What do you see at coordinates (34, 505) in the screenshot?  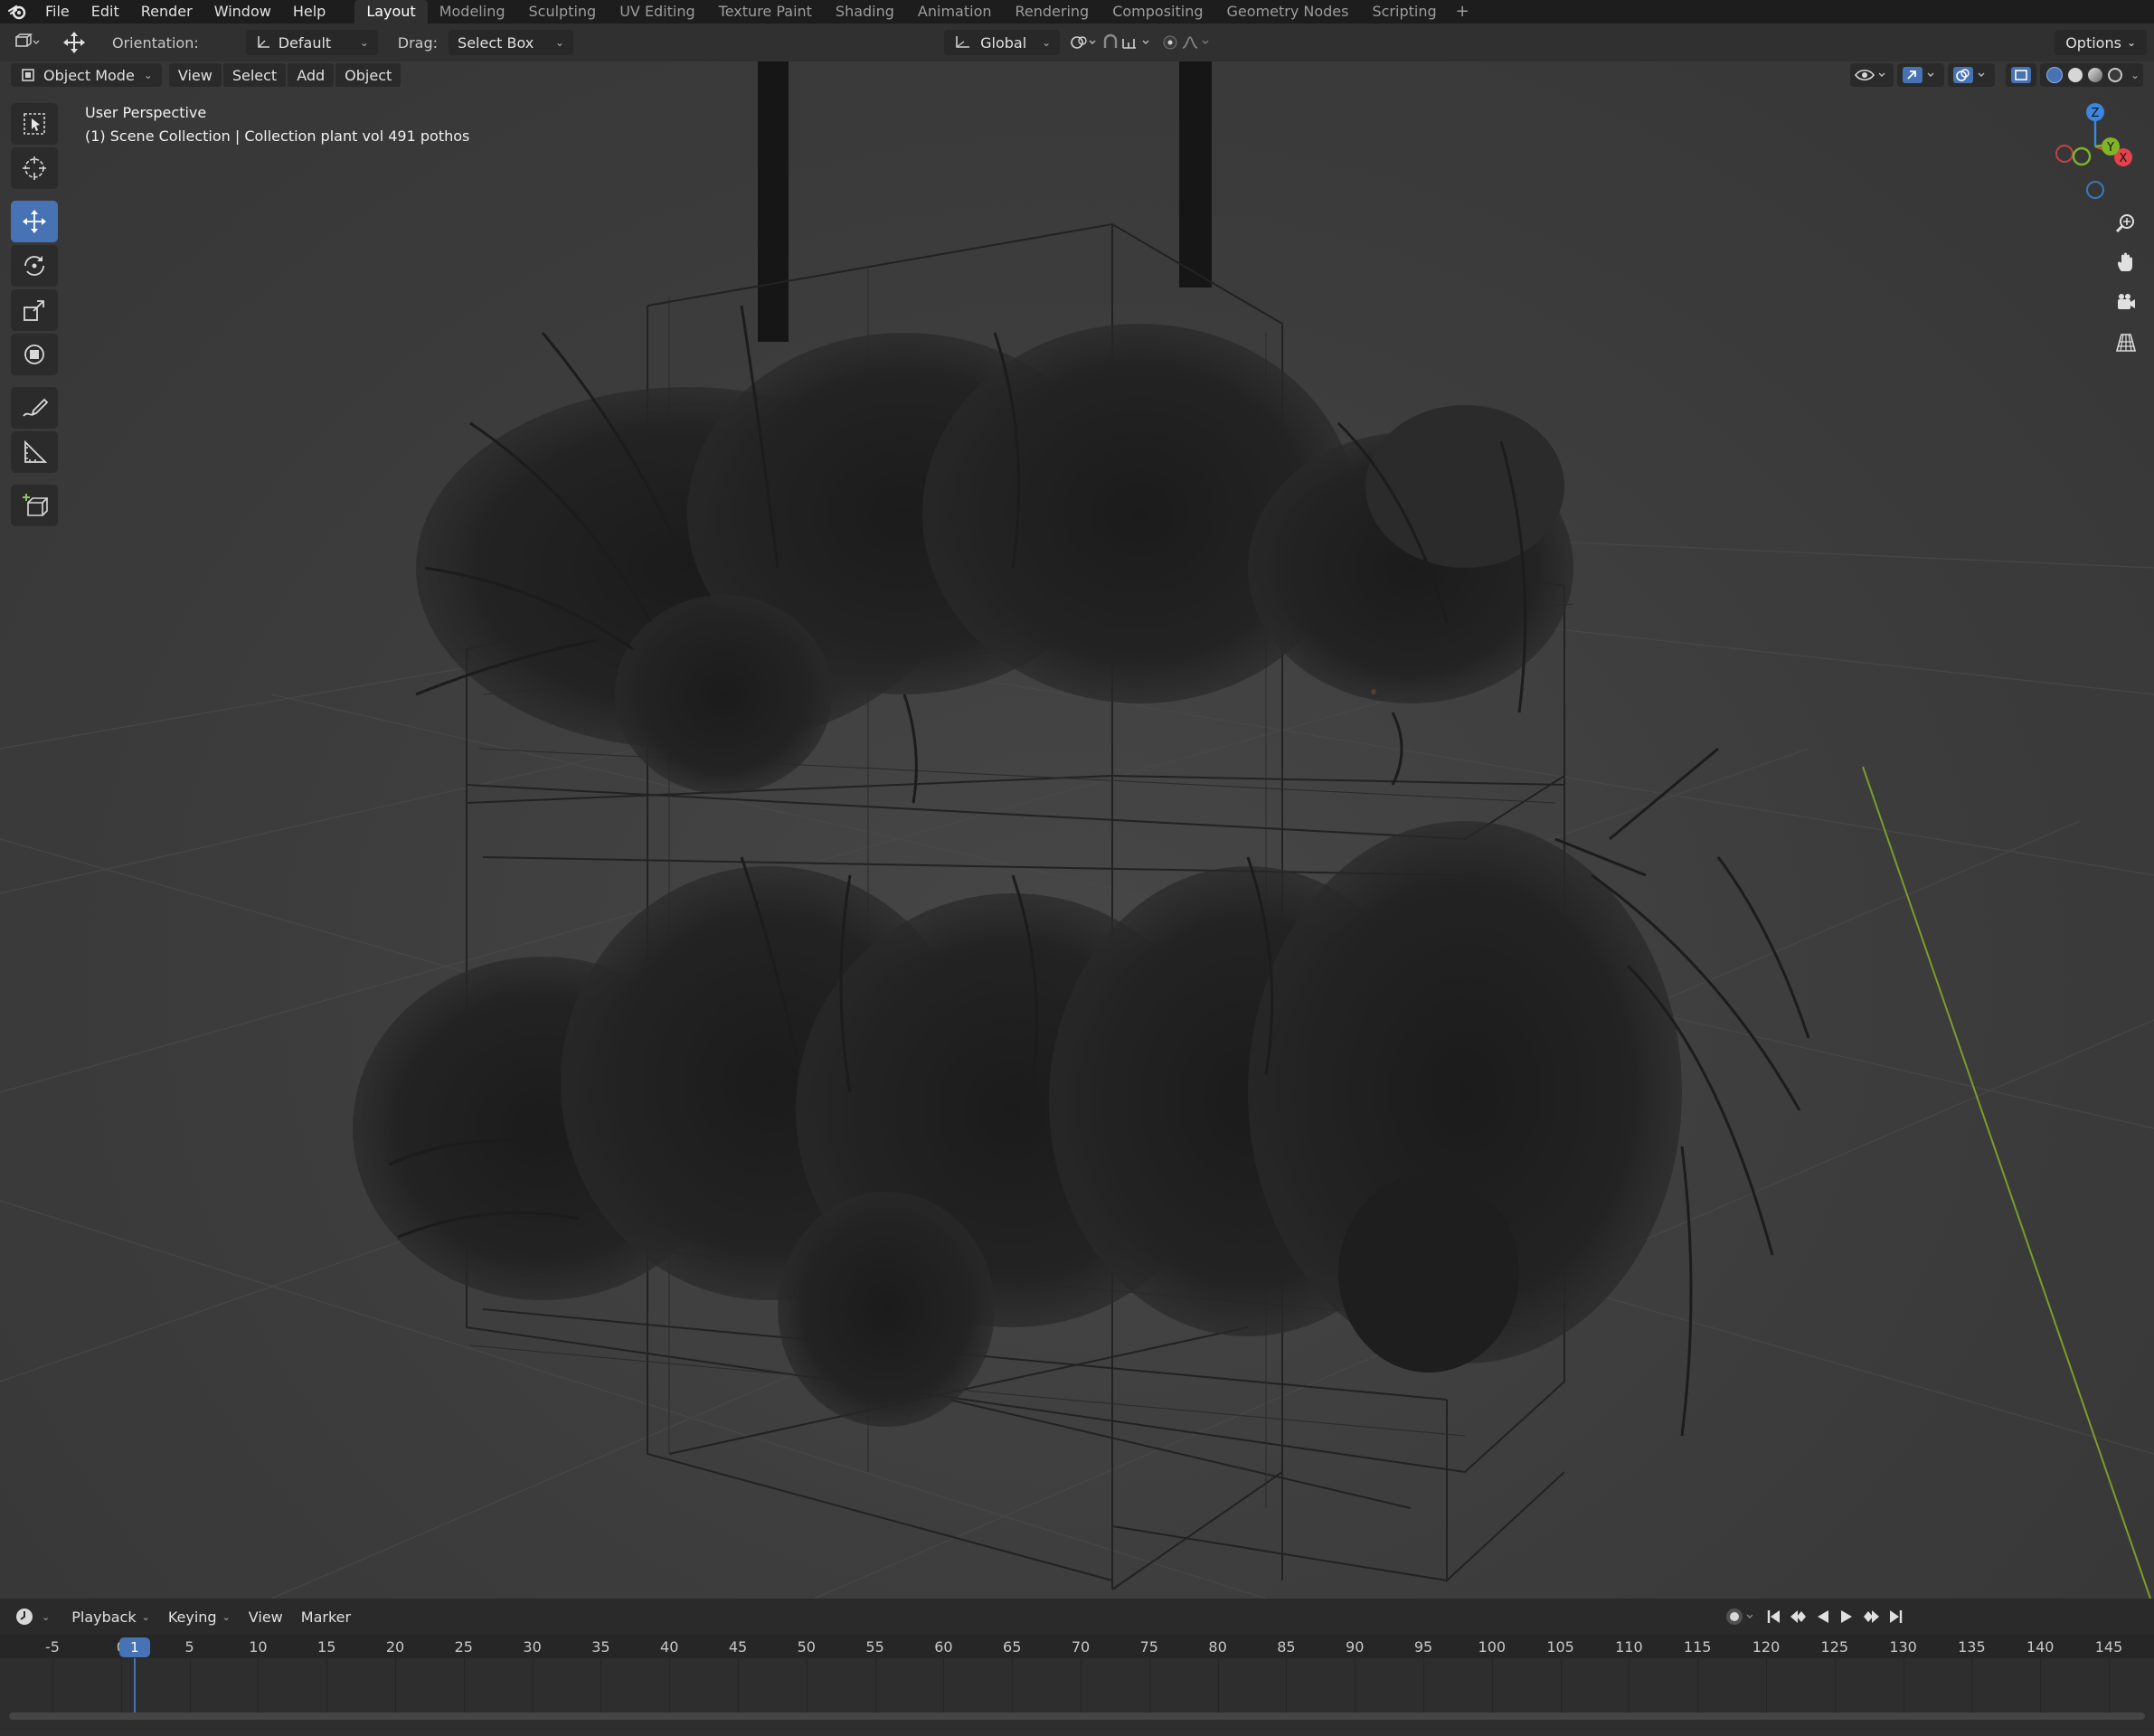 I see `add-cube-tool` at bounding box center [34, 505].